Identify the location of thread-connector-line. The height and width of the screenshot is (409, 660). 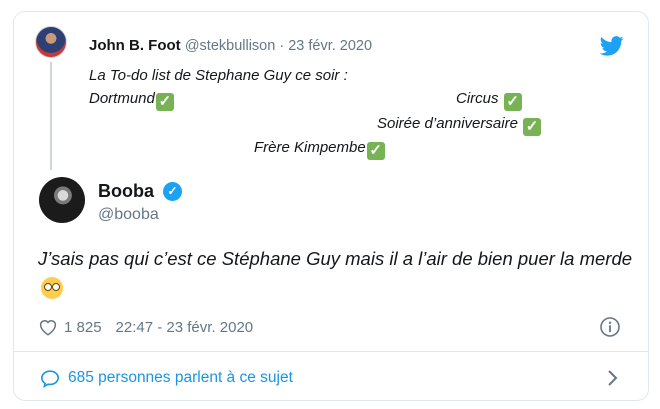
(51, 116).